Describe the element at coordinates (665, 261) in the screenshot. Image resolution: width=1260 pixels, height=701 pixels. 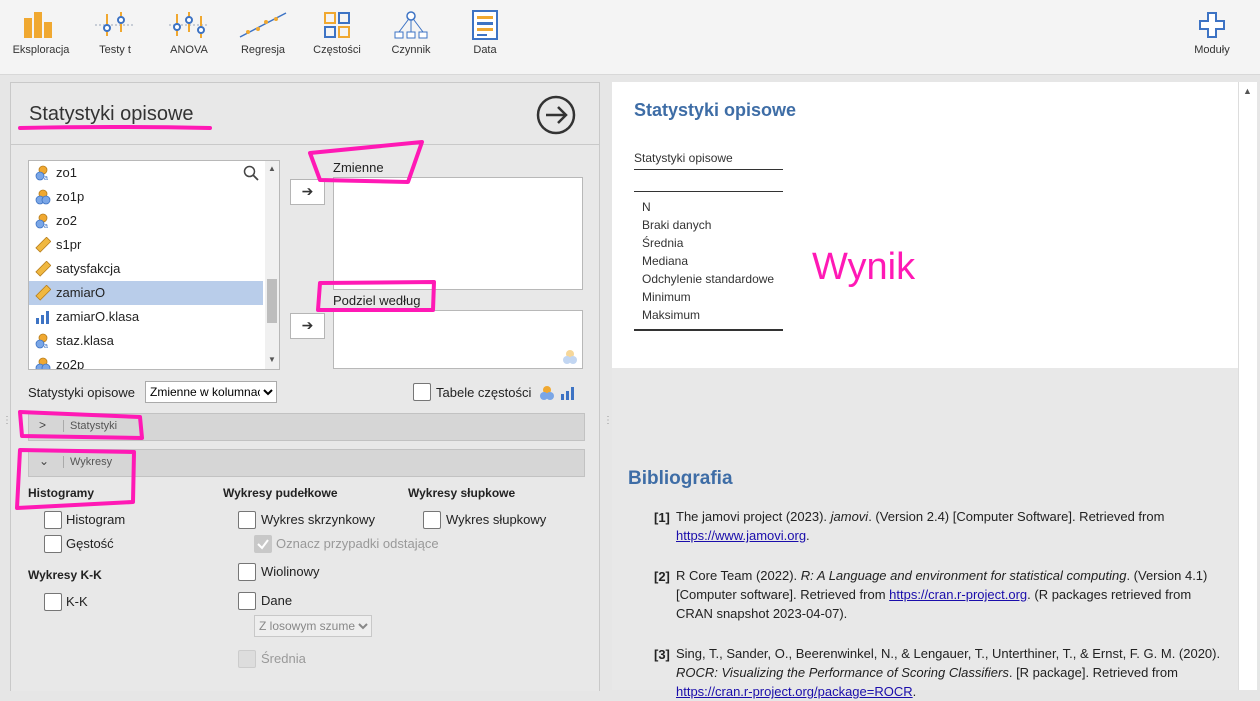
I see `stat-row-label: Mediana` at that location.